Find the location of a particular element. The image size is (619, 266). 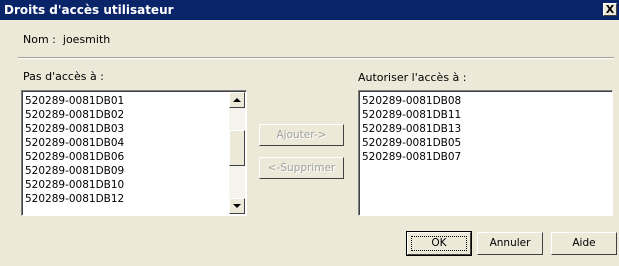

cancel-button: Annuler is located at coordinates (510, 243).